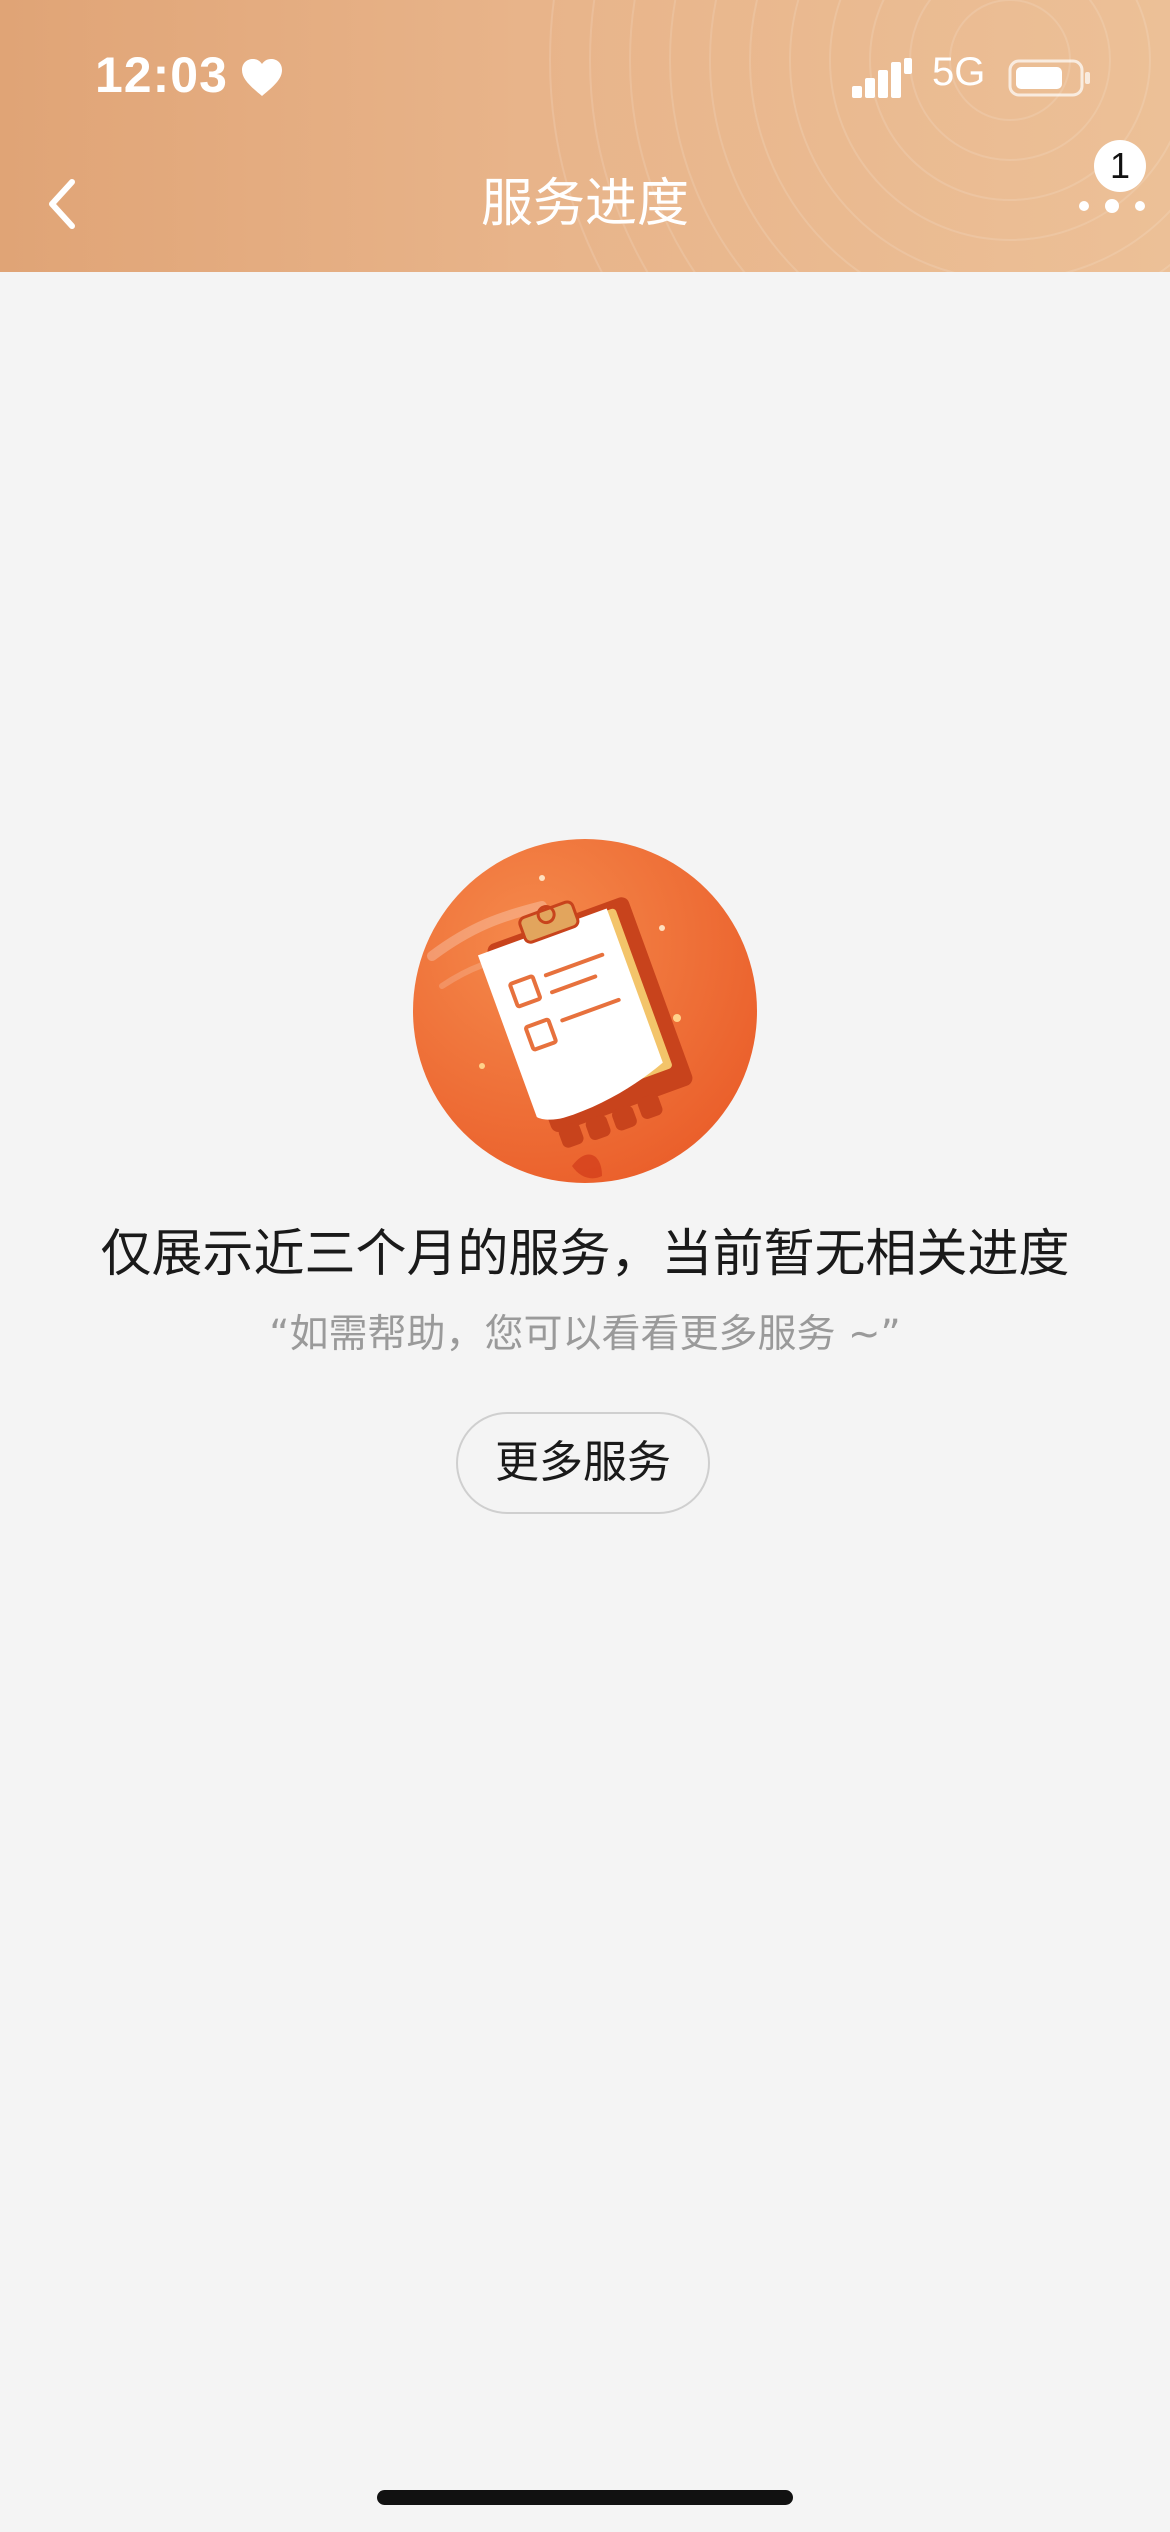  Describe the element at coordinates (959, 72) in the screenshot. I see `network-type: 5G` at that location.